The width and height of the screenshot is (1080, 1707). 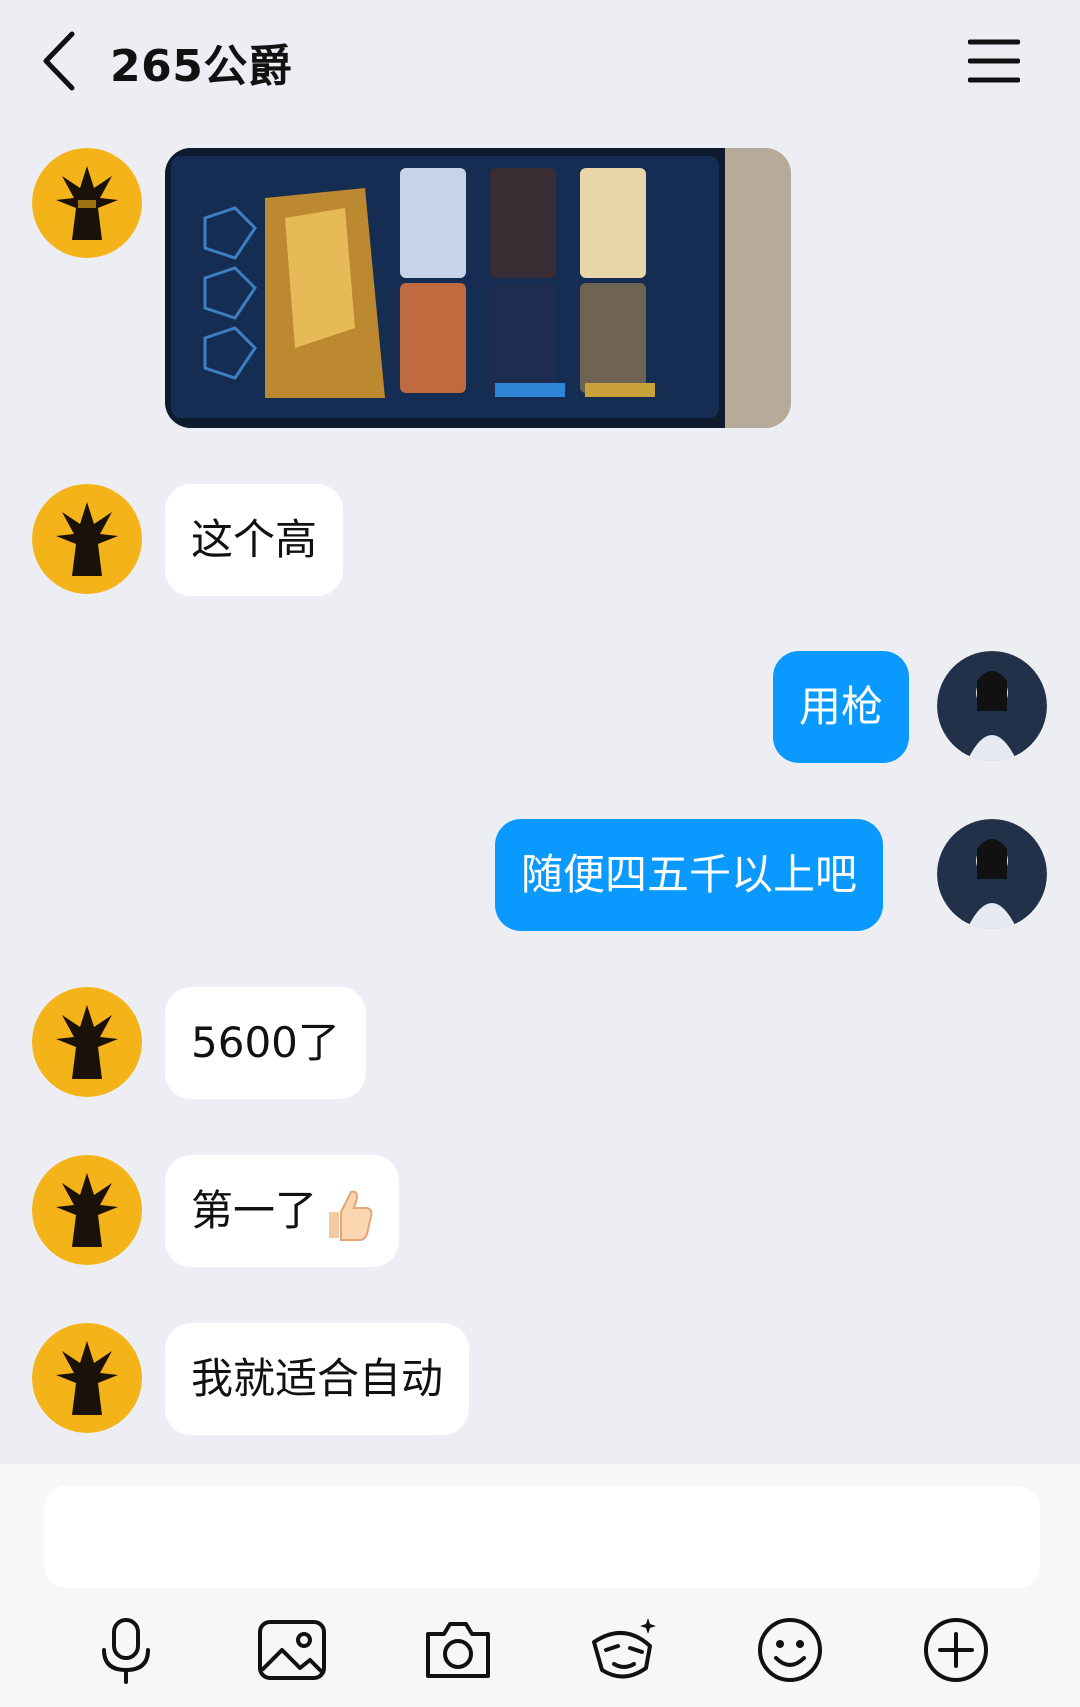 What do you see at coordinates (994, 61) in the screenshot?
I see `menu-icon` at bounding box center [994, 61].